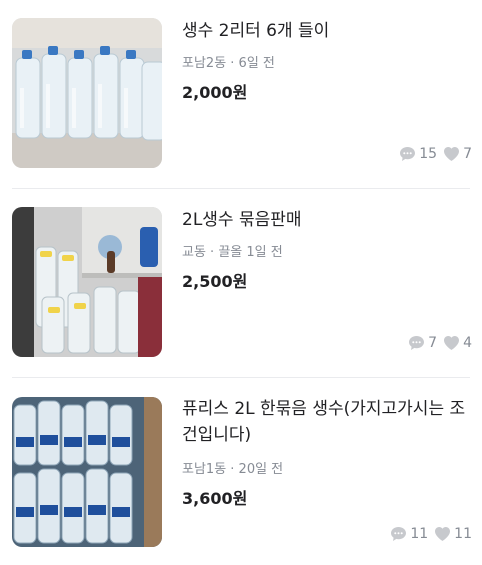  What do you see at coordinates (428, 154) in the screenshot?
I see `chat-count-value: 15` at bounding box center [428, 154].